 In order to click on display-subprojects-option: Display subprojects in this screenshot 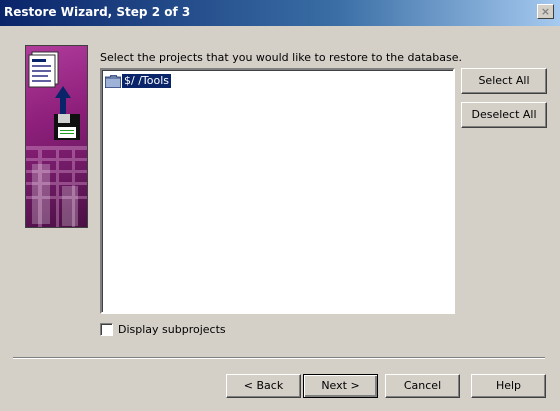, I will do `click(163, 329)`.